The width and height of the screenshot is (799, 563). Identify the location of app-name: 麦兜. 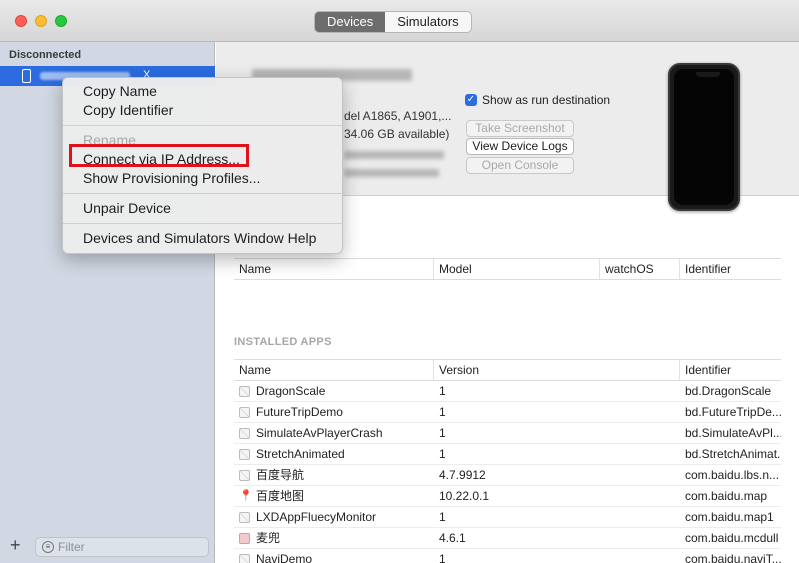
(268, 538).